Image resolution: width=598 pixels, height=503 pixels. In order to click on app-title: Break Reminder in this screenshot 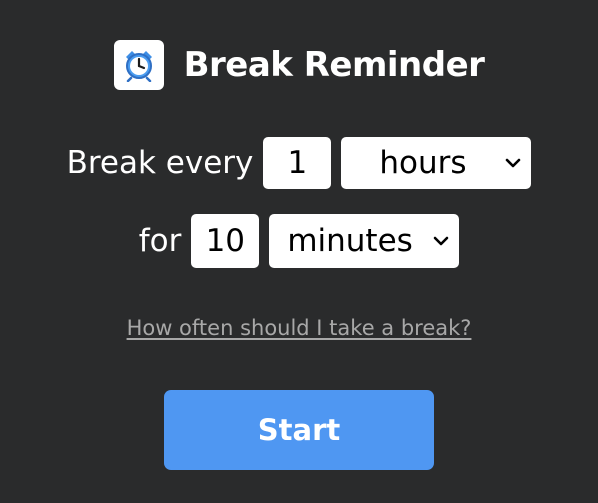, I will do `click(334, 65)`.